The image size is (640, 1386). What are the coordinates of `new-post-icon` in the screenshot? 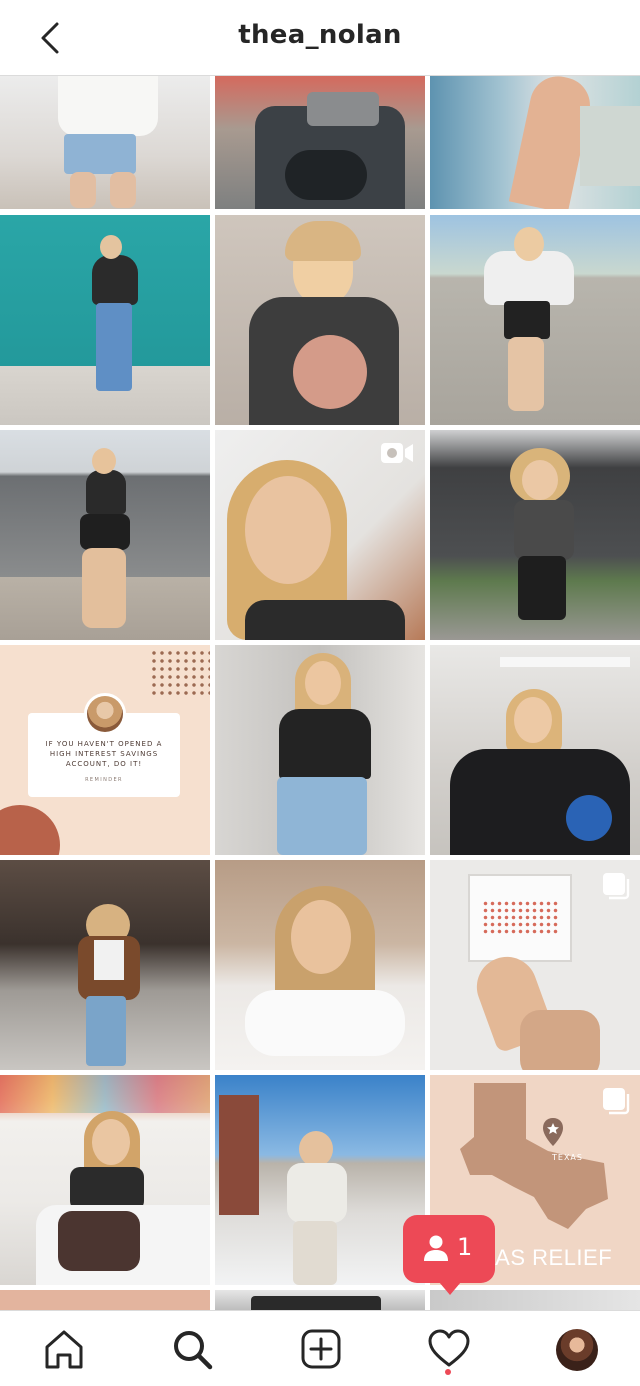 It's located at (321, 1349).